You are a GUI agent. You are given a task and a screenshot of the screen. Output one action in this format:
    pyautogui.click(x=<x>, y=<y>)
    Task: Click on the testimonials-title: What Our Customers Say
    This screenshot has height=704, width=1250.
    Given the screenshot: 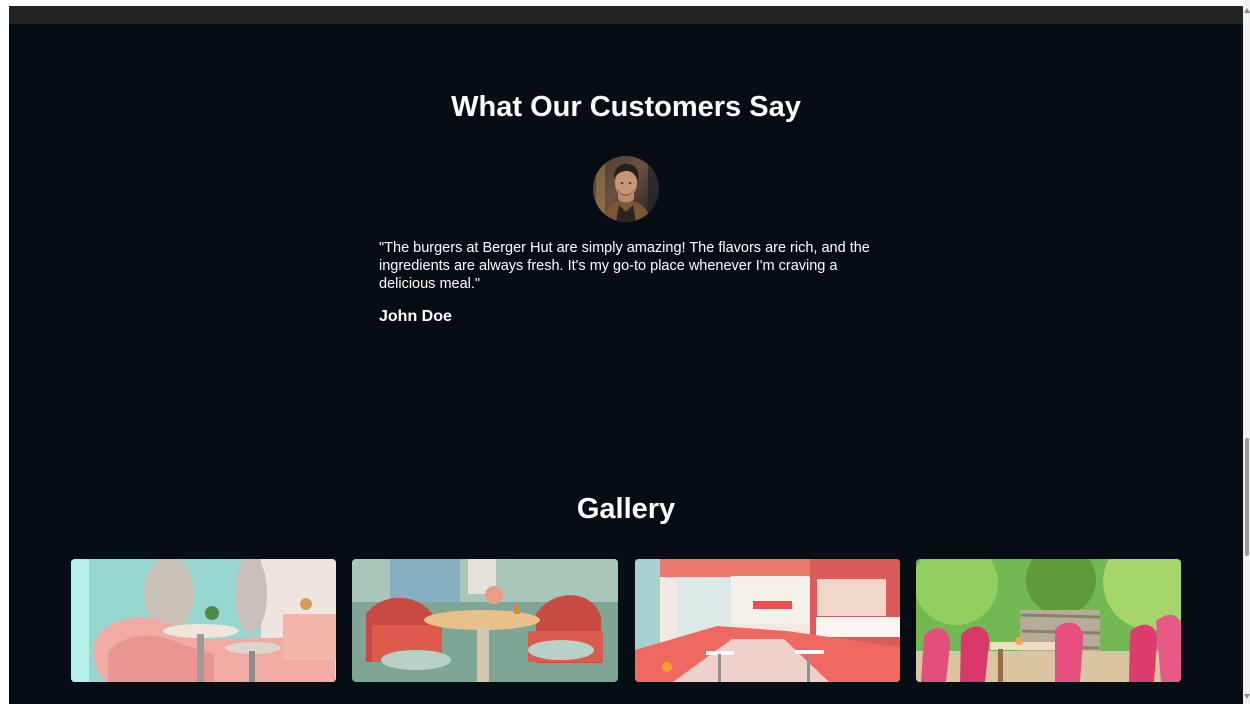 What is the action you would take?
    pyautogui.click(x=626, y=107)
    